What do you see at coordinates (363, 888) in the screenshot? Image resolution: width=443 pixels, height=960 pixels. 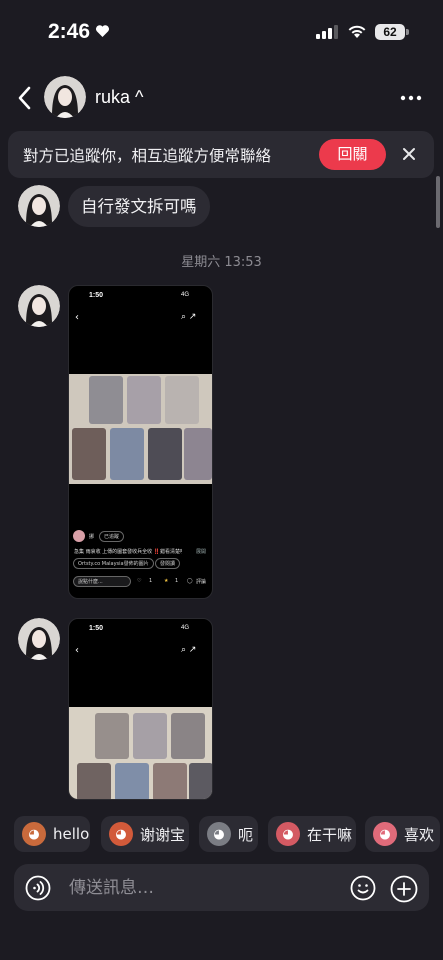 I see `emoji-icon` at bounding box center [363, 888].